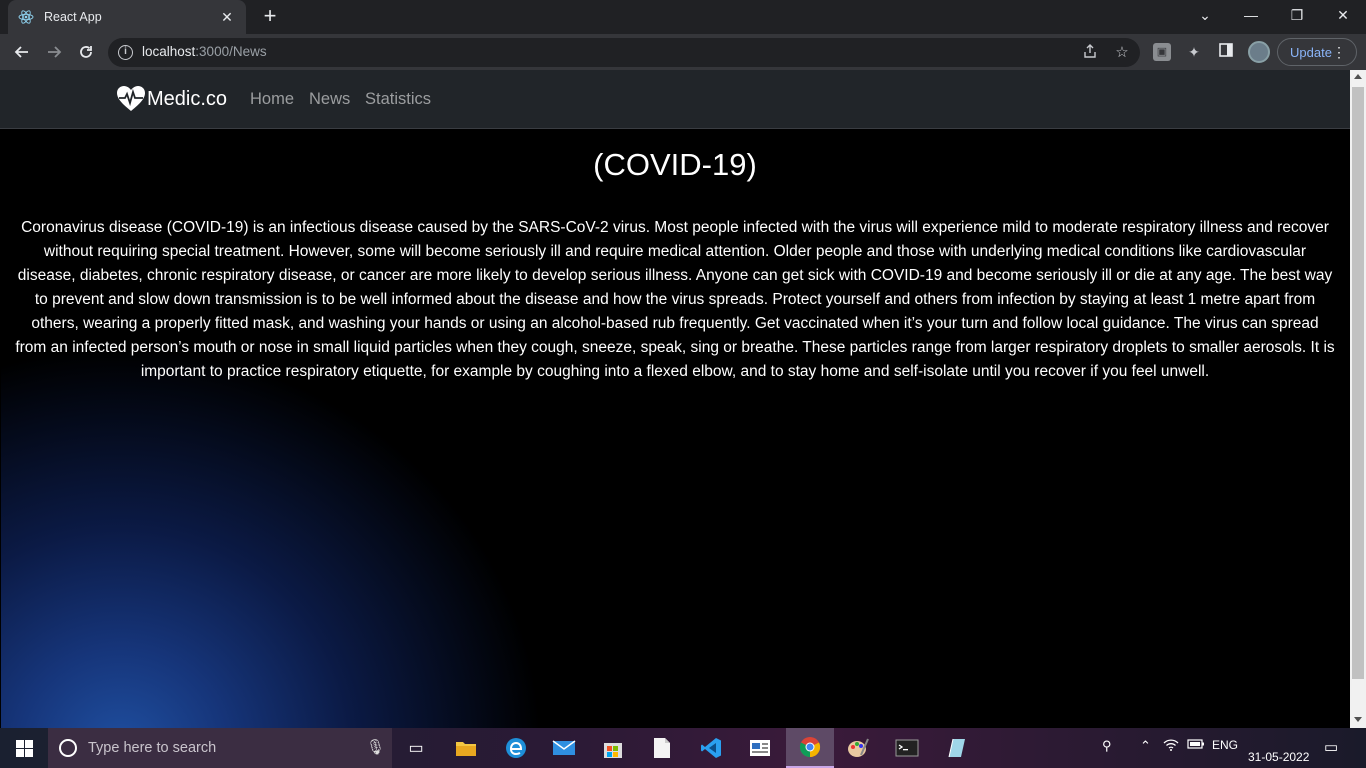  I want to click on url-host: localhost, so click(169, 51).